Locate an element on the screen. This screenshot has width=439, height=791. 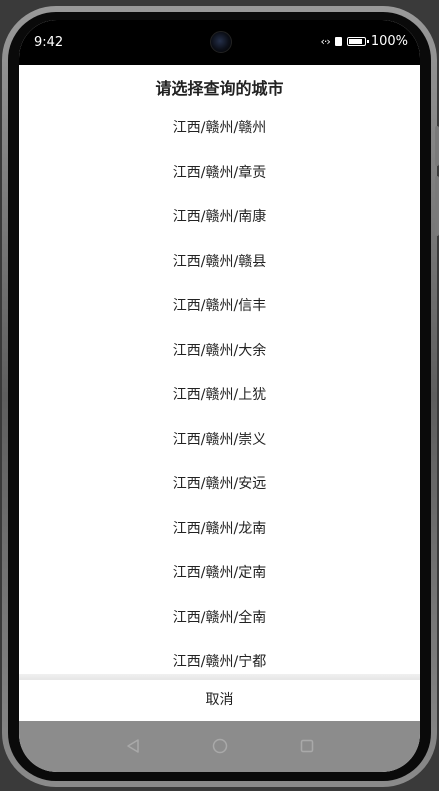
navigation-bar is located at coordinates (219, 746).